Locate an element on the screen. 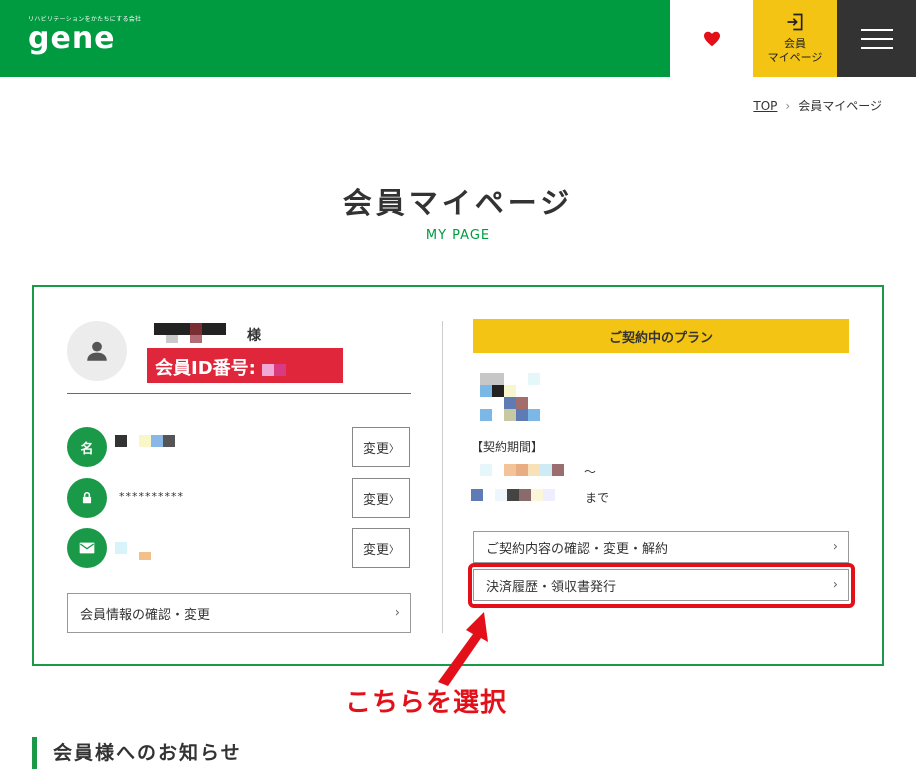 The height and width of the screenshot is (780, 916). name-value-masked is located at coordinates (145, 441).